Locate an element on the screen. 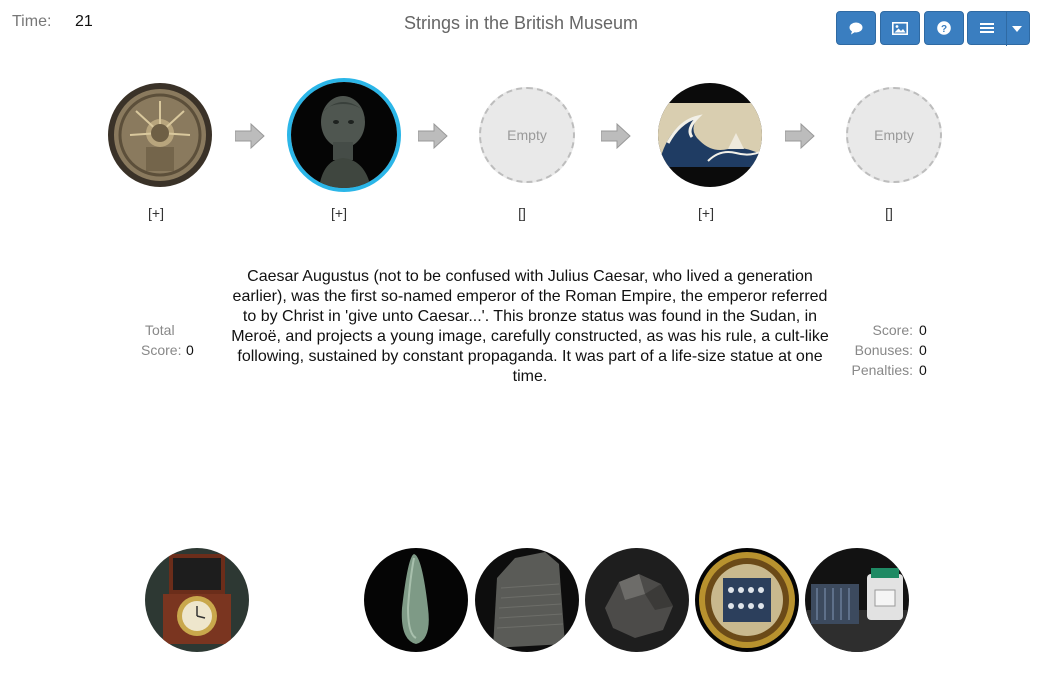 This screenshot has width=1042, height=676. pool-item-ornate-plate is located at coordinates (747, 600).